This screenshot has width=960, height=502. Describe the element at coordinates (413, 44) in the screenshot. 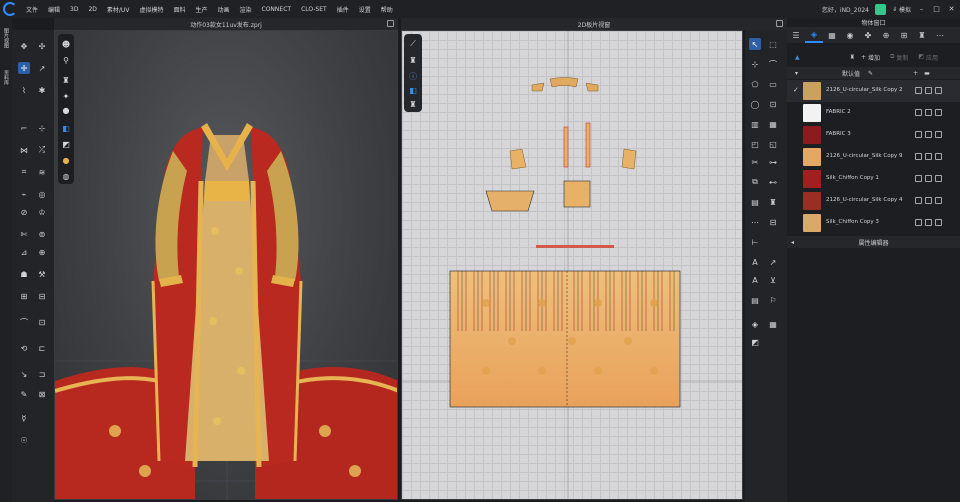

I see `pattern-line-icon: ⟋` at that location.